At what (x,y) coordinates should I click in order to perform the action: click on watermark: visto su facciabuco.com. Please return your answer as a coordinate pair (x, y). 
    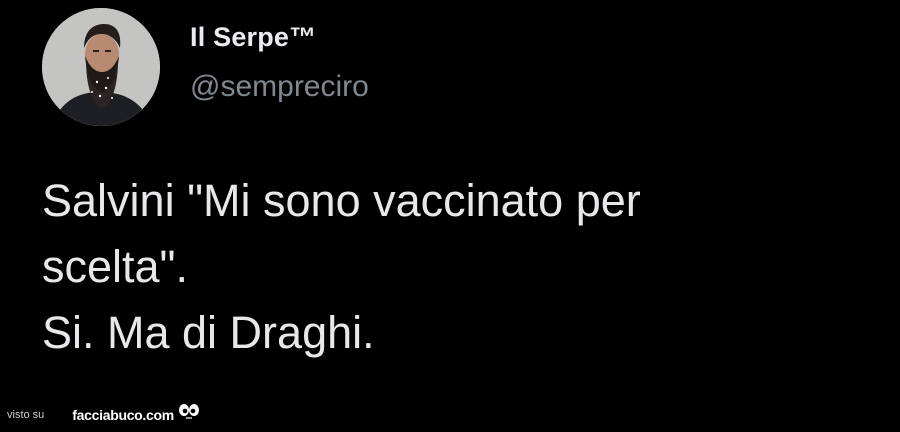
    Looking at the image, I should click on (103, 414).